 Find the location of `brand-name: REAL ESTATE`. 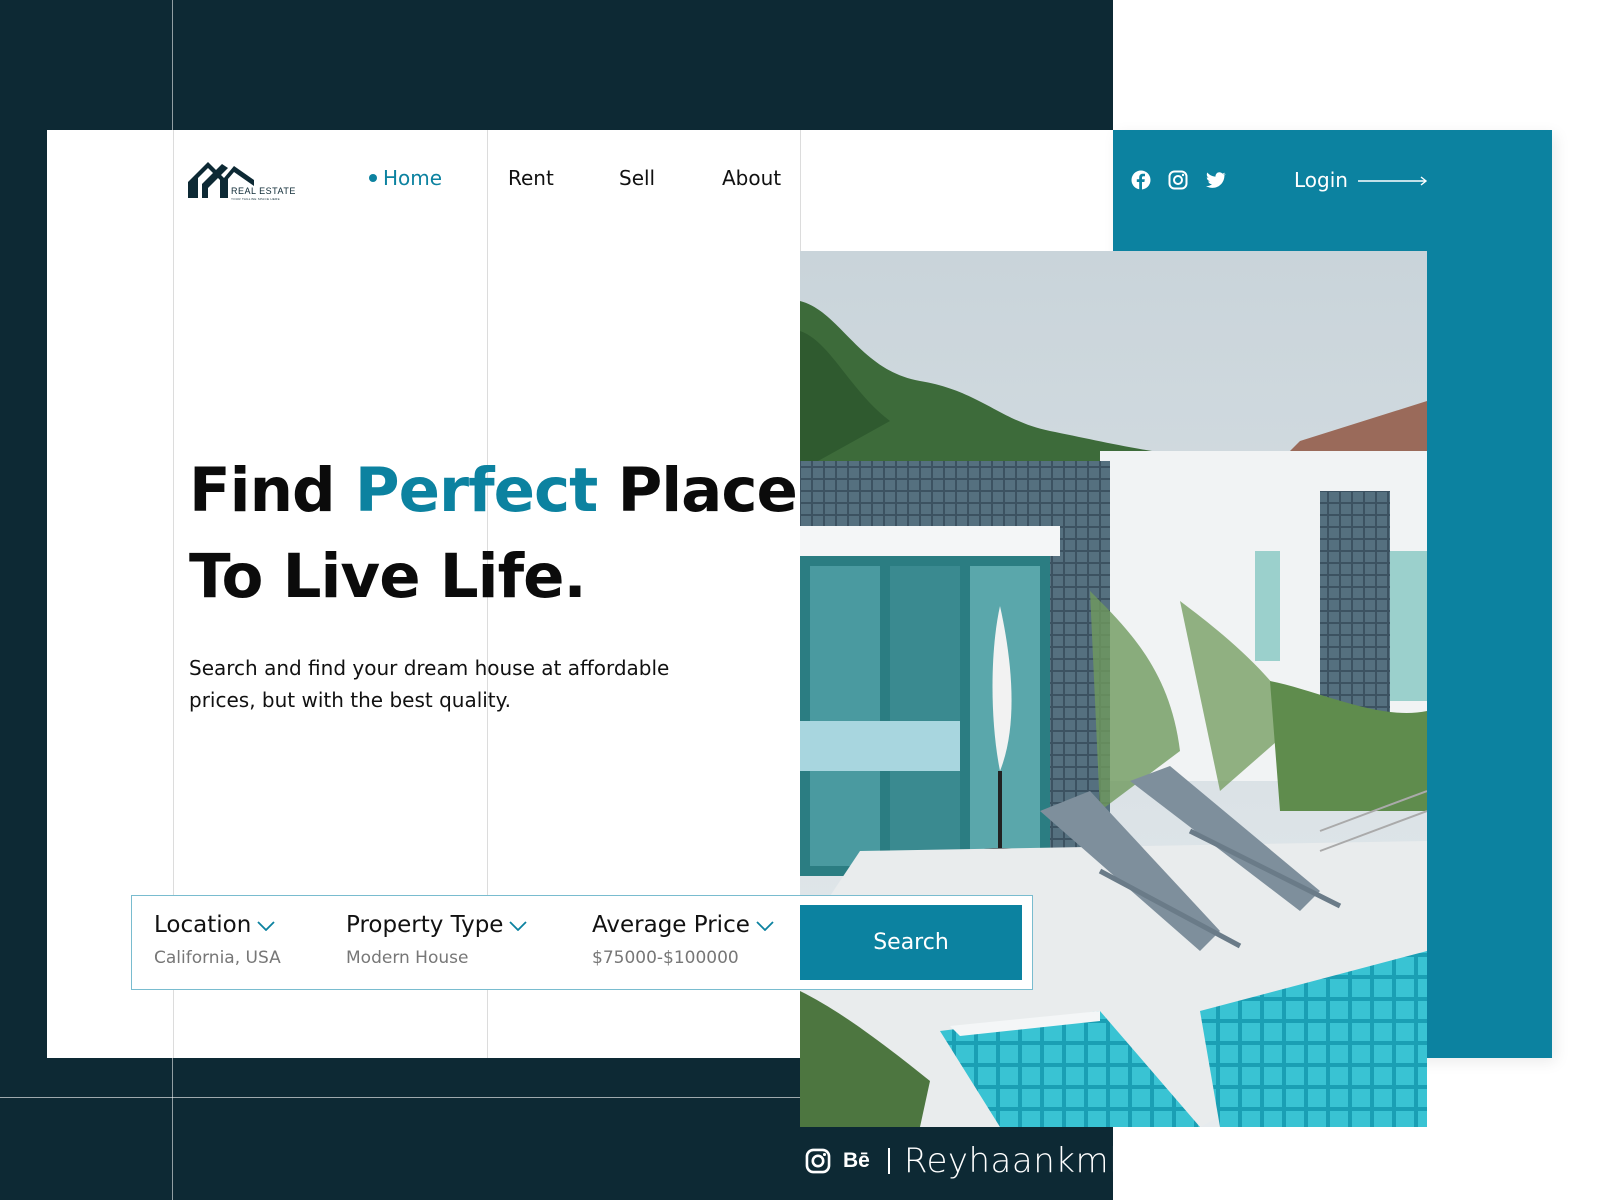

brand-name: REAL ESTATE is located at coordinates (263, 191).